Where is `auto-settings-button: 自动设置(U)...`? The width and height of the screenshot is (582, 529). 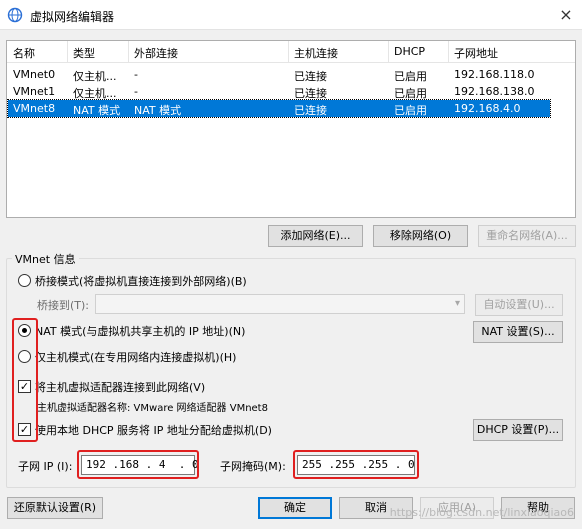
auto-settings-button: 自动设置(U)... is located at coordinates (519, 305).